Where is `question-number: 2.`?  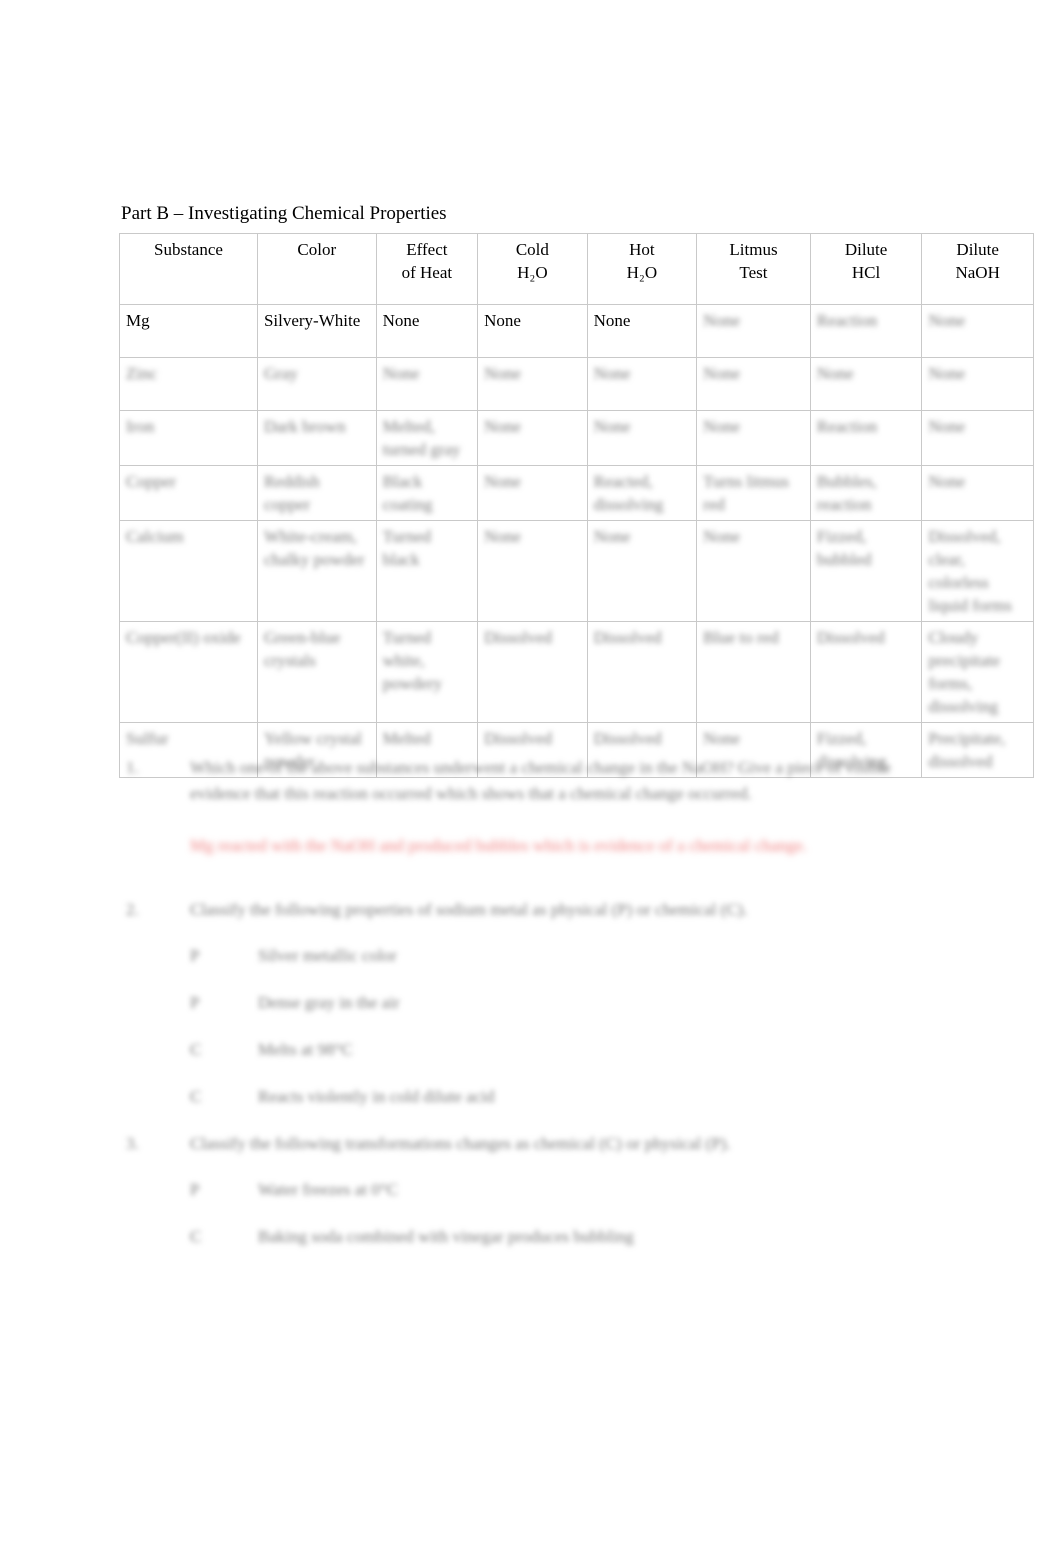
question-number: 2. is located at coordinates (132, 909).